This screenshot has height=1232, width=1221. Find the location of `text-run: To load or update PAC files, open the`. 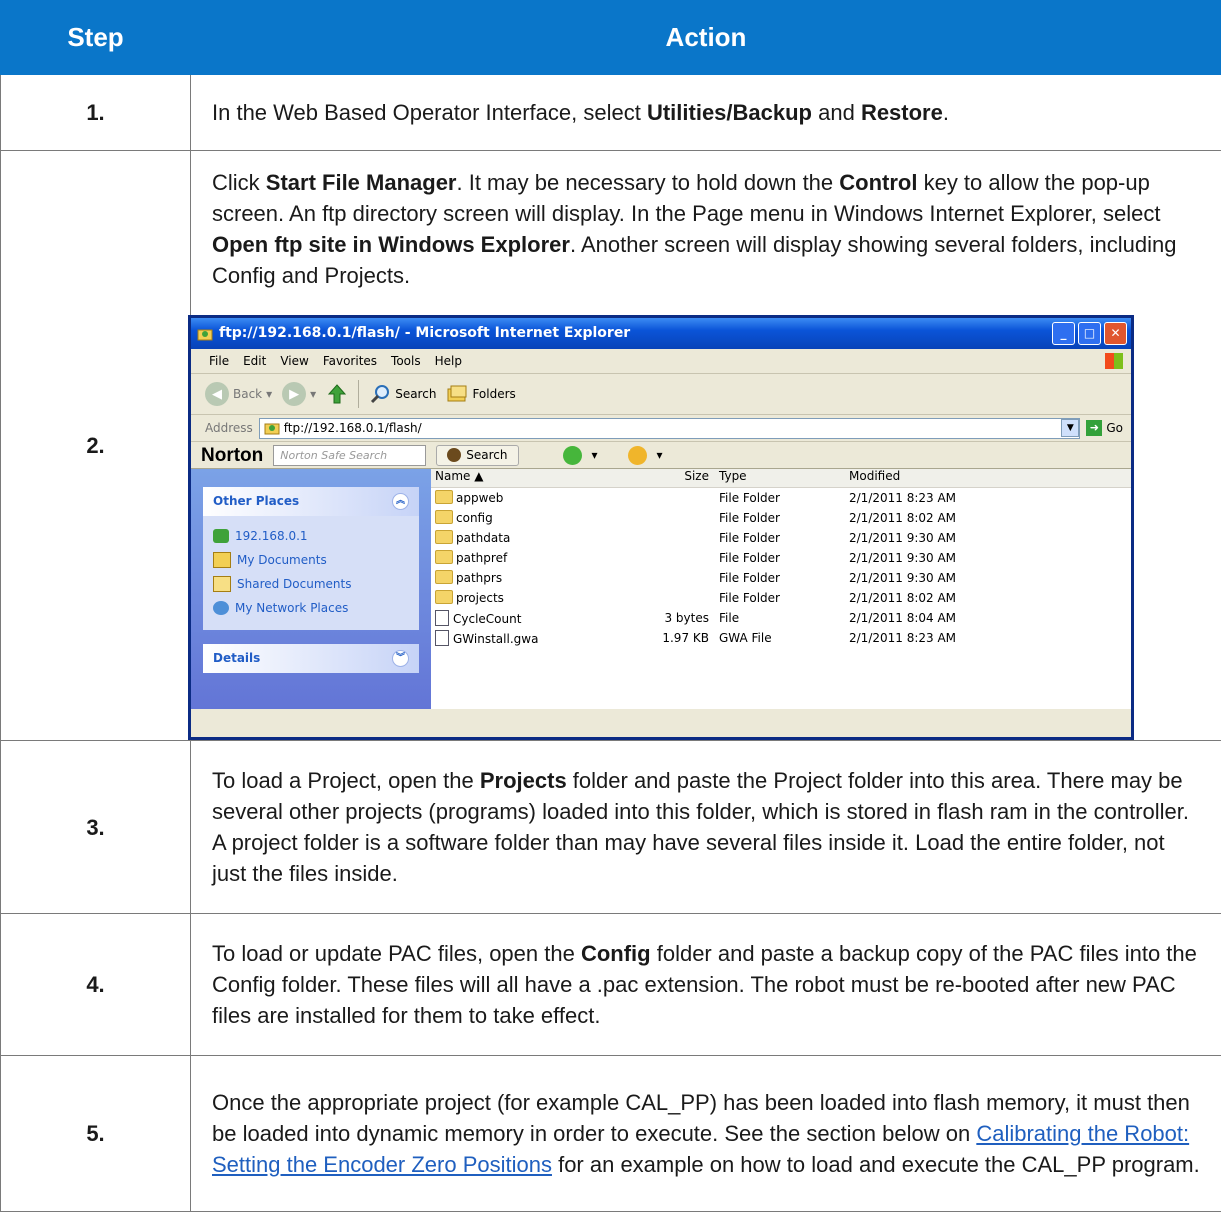

text-run: To load or update PAC files, open the is located at coordinates (396, 953).